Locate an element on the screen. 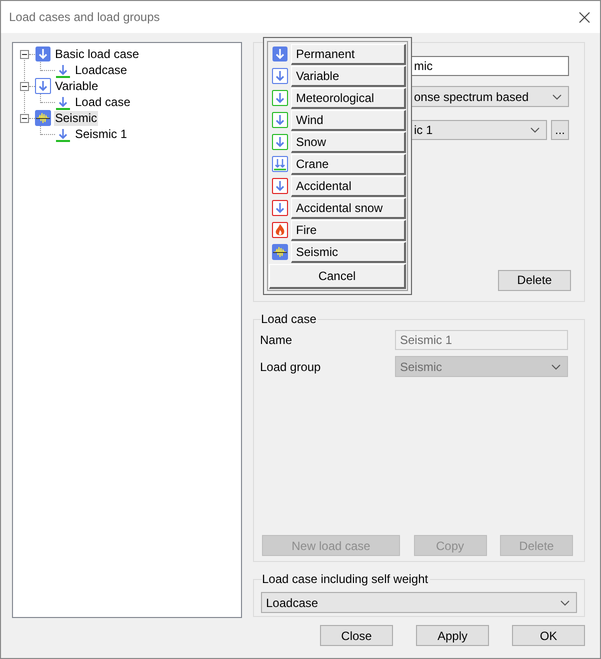 This screenshot has width=601, height=659. menu-item: Fire is located at coordinates (348, 230).